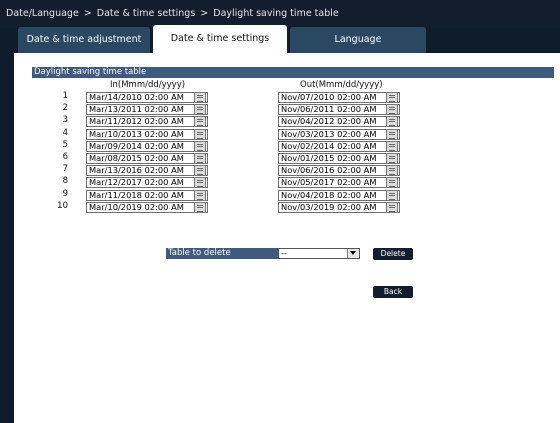 The height and width of the screenshot is (423, 560). I want to click on out-datetime-field: Nov/03/2013 02:00 AM, so click(339, 134).